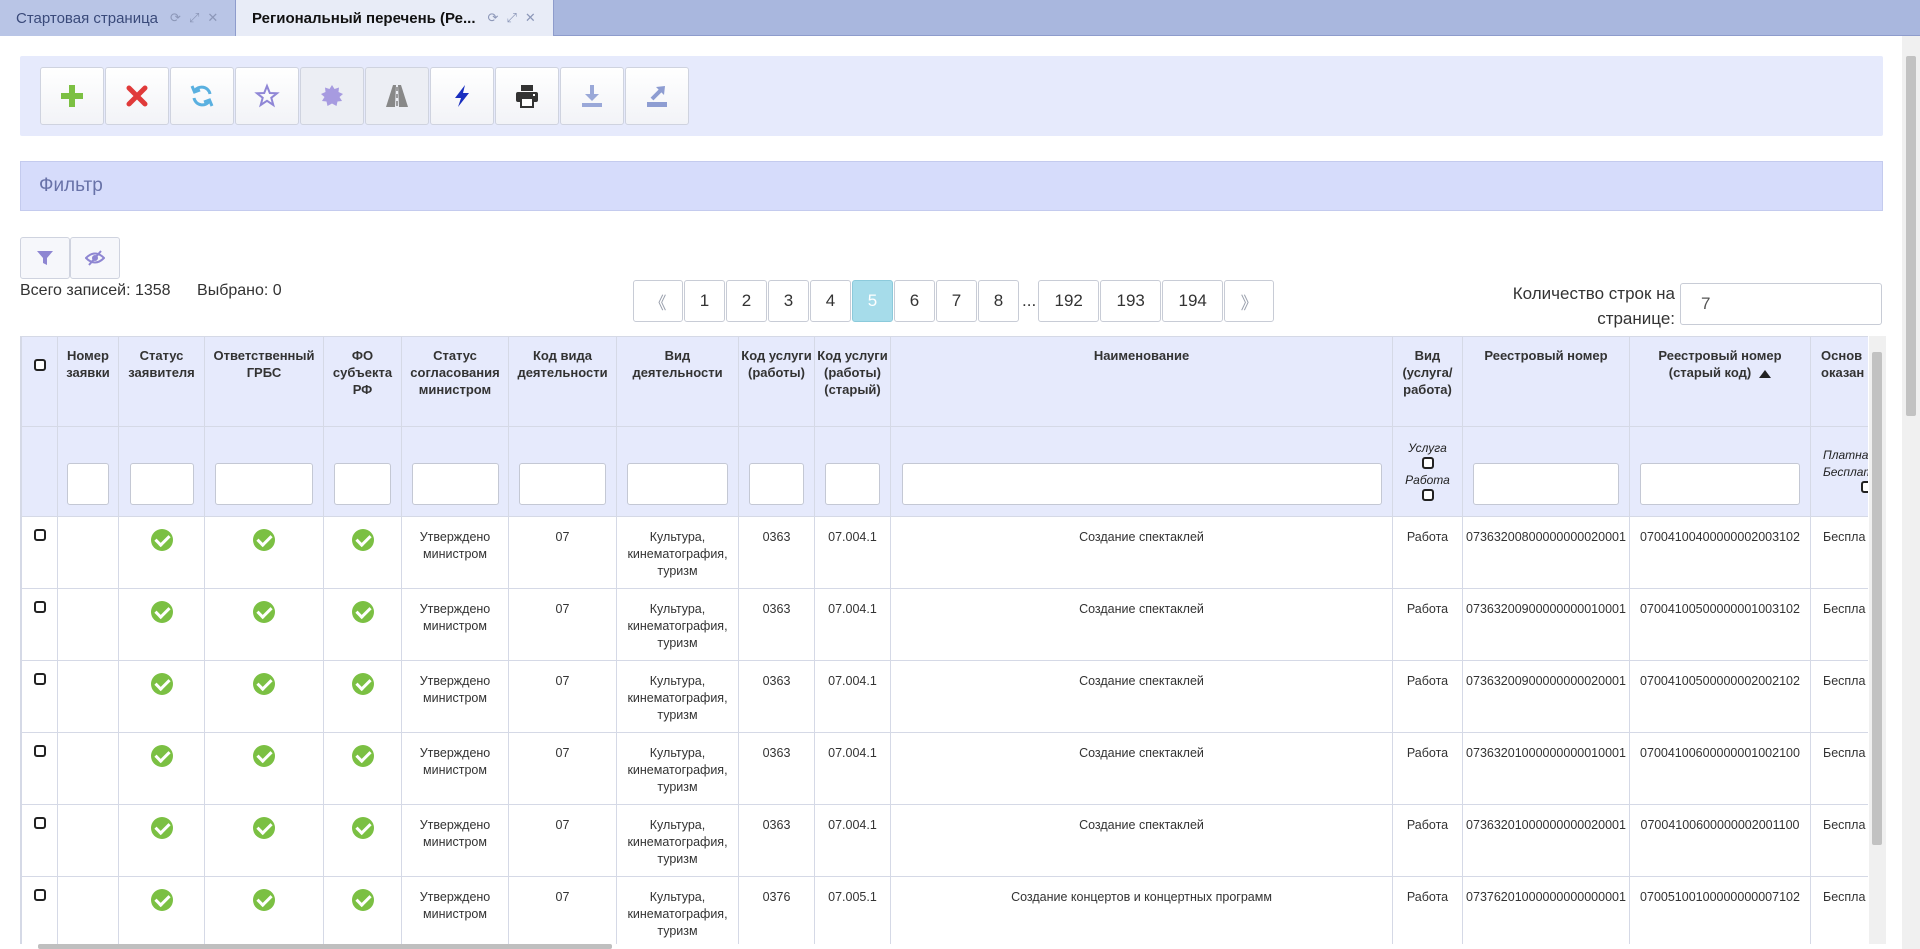 This screenshot has height=949, width=1920. Describe the element at coordinates (1839, 381) in the screenshot. I see `column-header: Основ оказан` at that location.